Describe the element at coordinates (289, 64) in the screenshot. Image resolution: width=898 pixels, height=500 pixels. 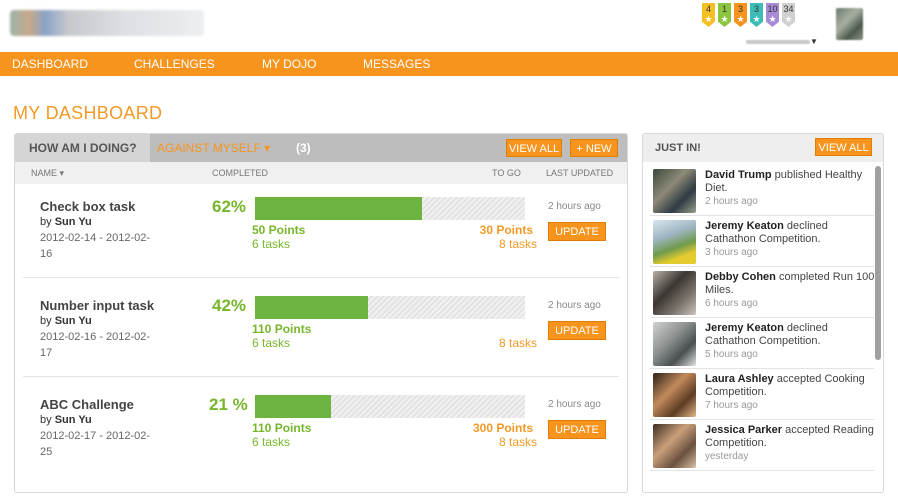
I see `nav-my-dojo: MY DOJO` at that location.